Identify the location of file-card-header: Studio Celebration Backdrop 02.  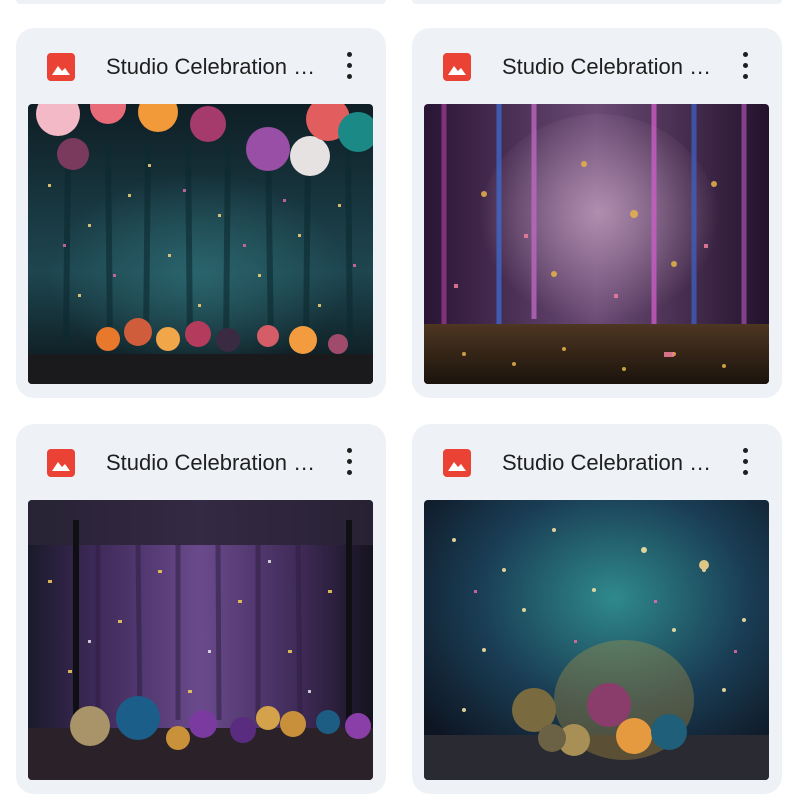
(597, 66).